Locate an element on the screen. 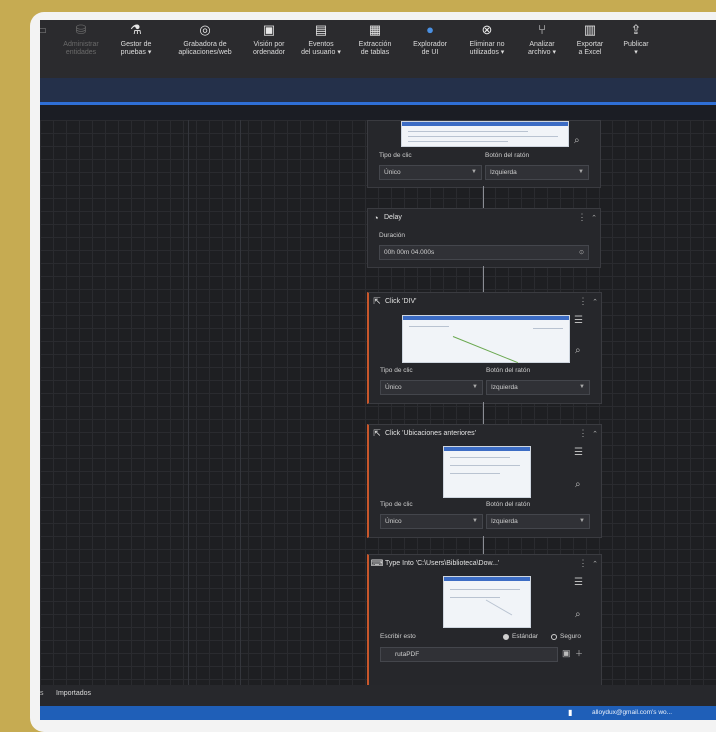 Image resolution: width=716 pixels, height=732 pixels. excel-icon: ▥ is located at coordinates (590, 29).